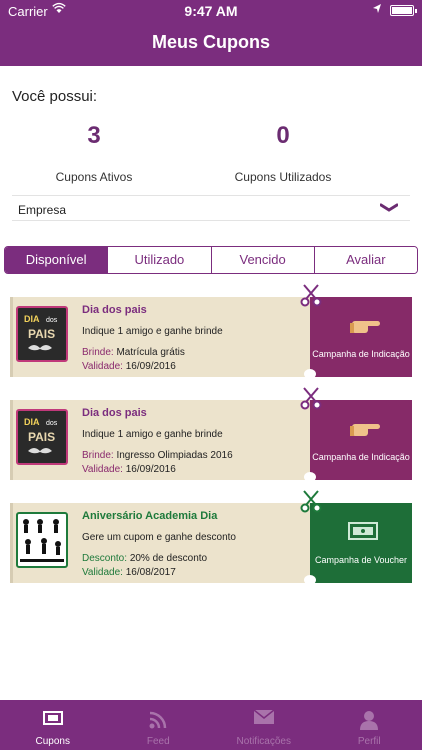 Image resolution: width=422 pixels, height=750 pixels. What do you see at coordinates (263, 741) in the screenshot?
I see `tabbar-label: Notificações` at bounding box center [263, 741].